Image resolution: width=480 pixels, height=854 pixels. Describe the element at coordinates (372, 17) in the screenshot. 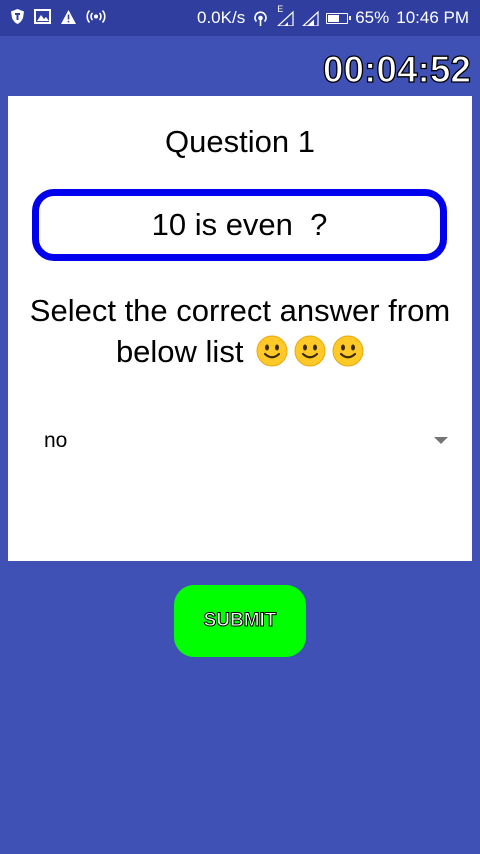

I see `battery-percent: 65%` at that location.